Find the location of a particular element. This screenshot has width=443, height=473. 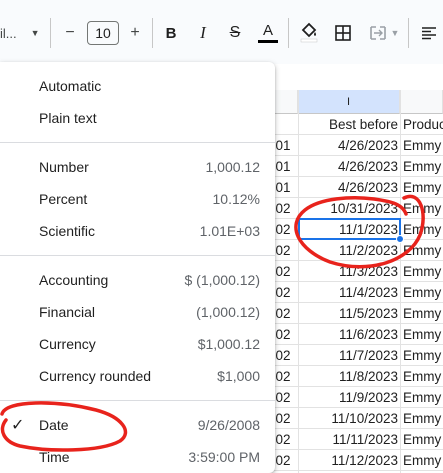

fill-color-button is located at coordinates (309, 32).